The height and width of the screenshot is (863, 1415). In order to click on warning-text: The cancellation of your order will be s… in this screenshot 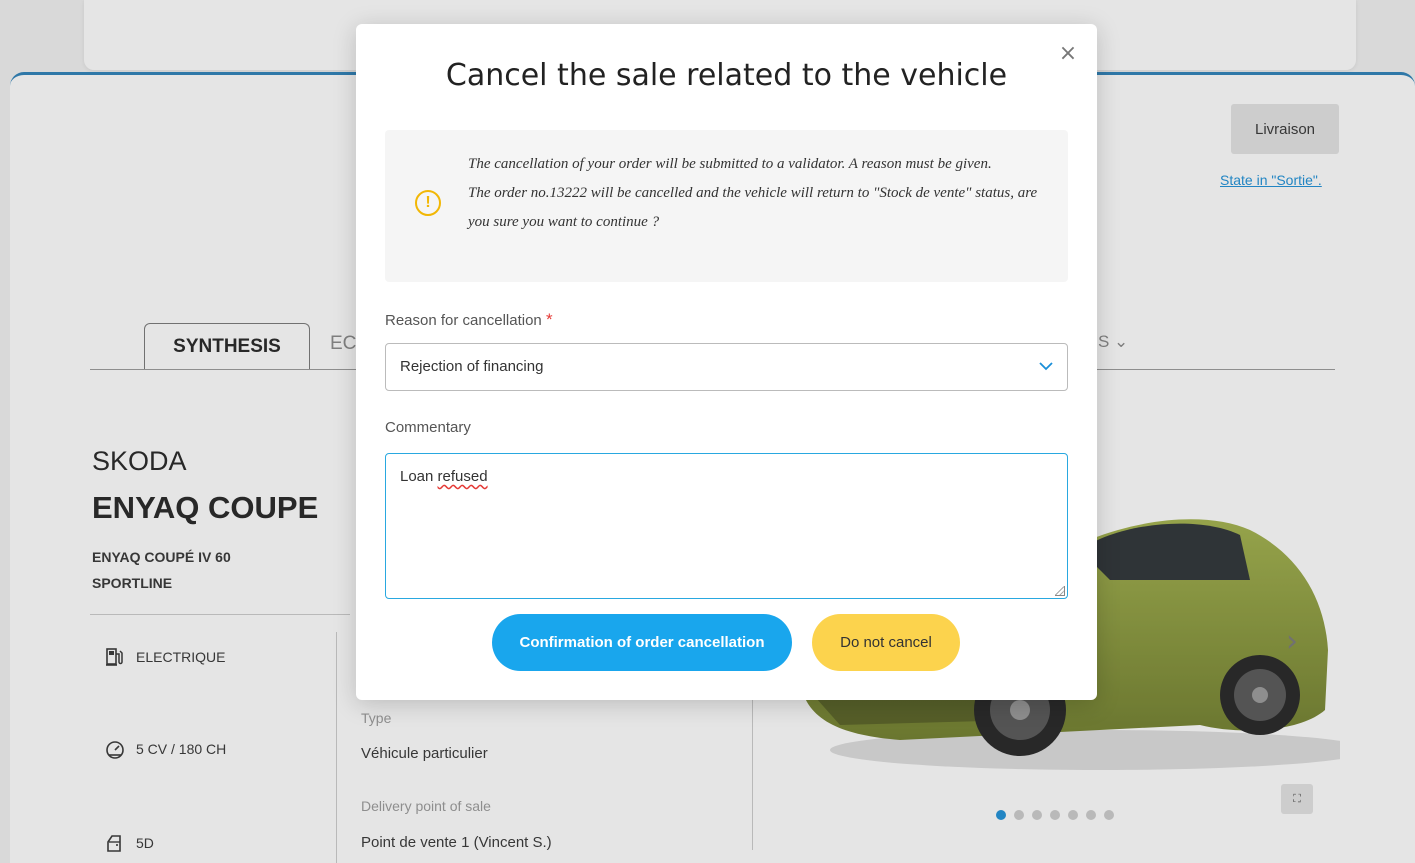, I will do `click(758, 193)`.